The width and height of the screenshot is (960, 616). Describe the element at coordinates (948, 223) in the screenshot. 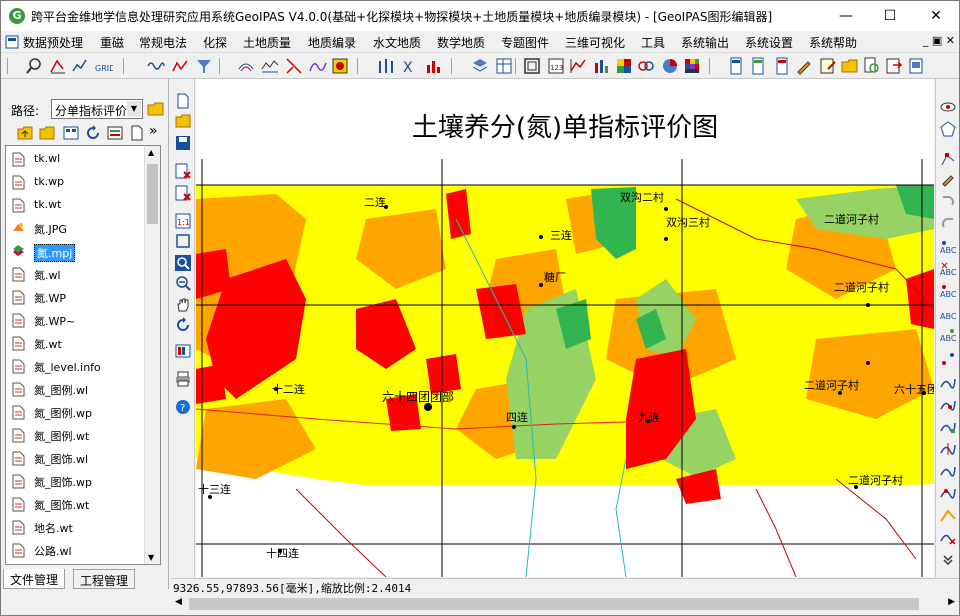

I see `redo-icon` at that location.